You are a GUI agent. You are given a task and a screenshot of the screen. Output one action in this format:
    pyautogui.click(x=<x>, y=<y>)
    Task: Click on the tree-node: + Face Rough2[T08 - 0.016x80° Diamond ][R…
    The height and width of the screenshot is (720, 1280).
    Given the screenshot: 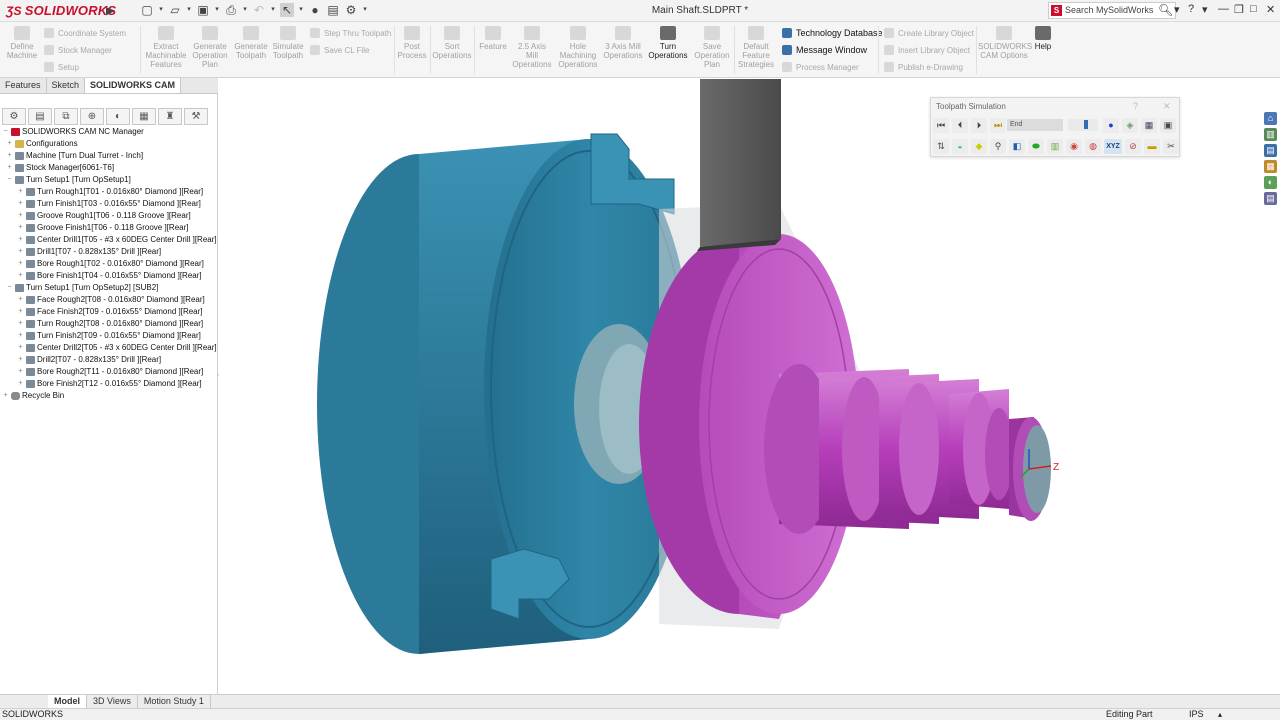 What is the action you would take?
    pyautogui.click(x=111, y=300)
    